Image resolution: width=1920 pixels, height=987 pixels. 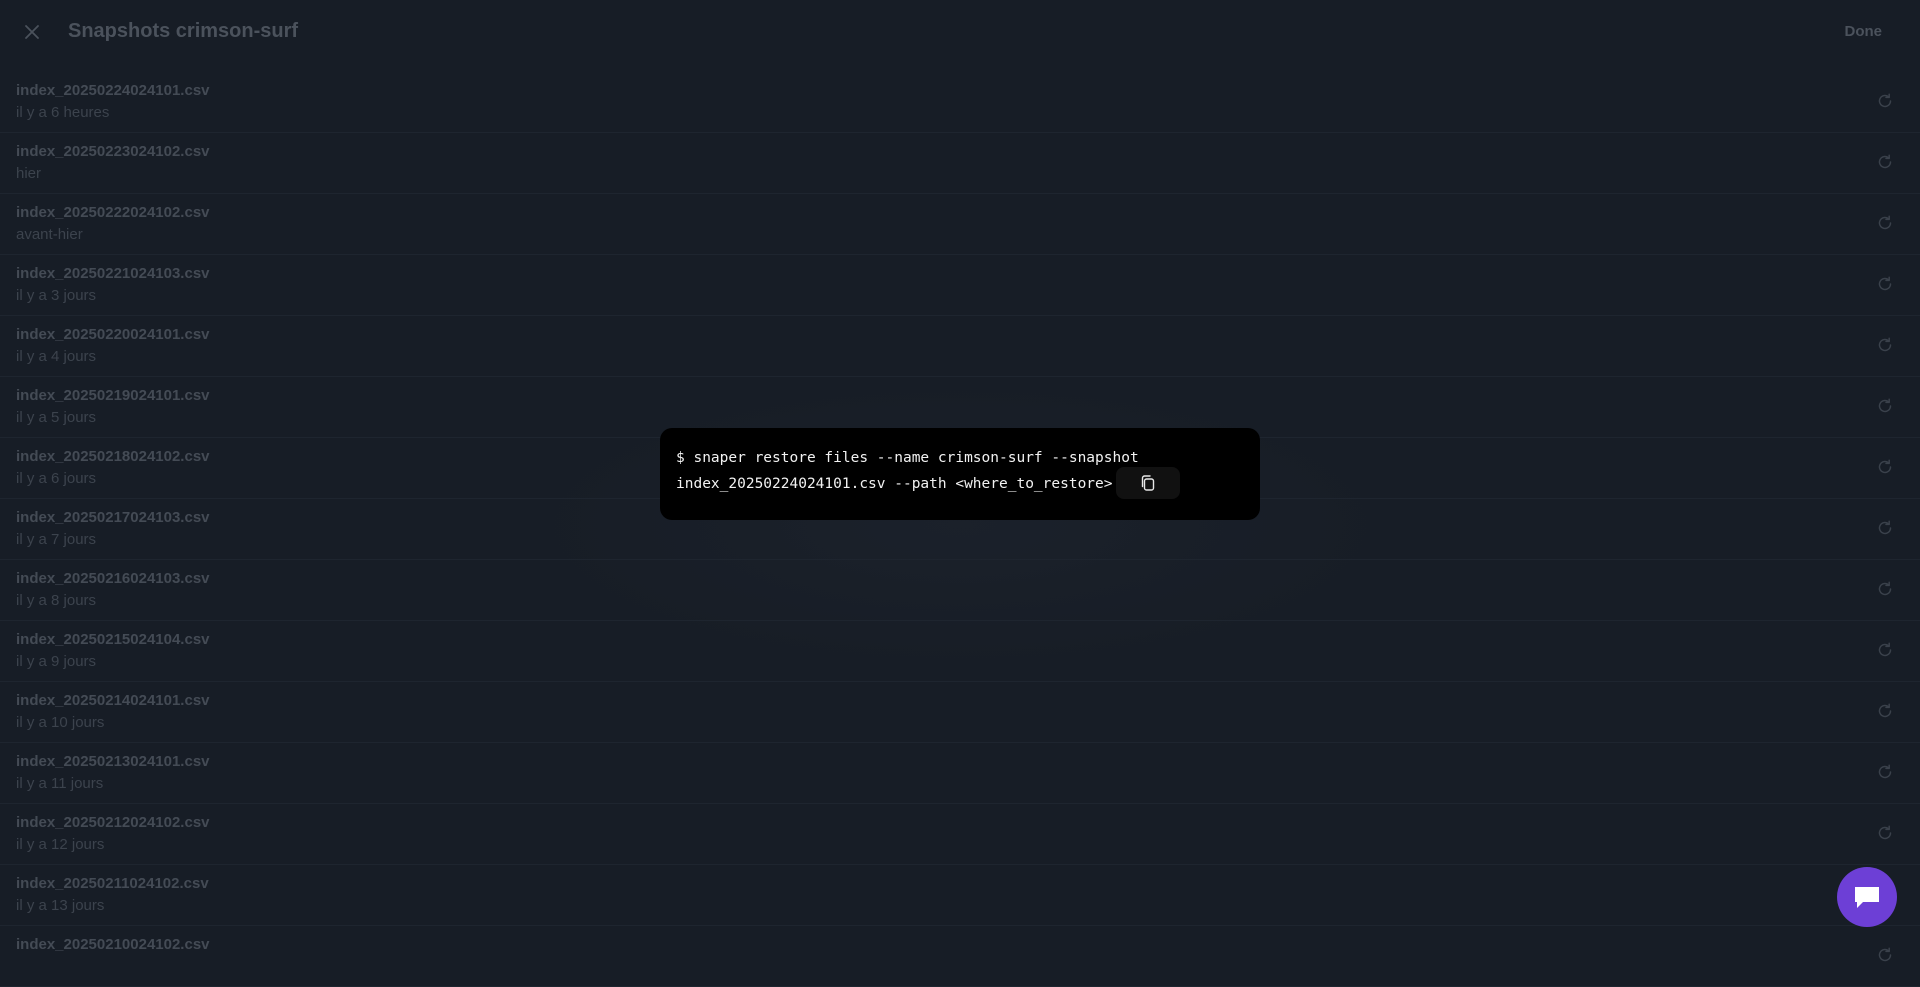 I want to click on snapshot-relative-time: il y a 7 jours, so click(x=56, y=539).